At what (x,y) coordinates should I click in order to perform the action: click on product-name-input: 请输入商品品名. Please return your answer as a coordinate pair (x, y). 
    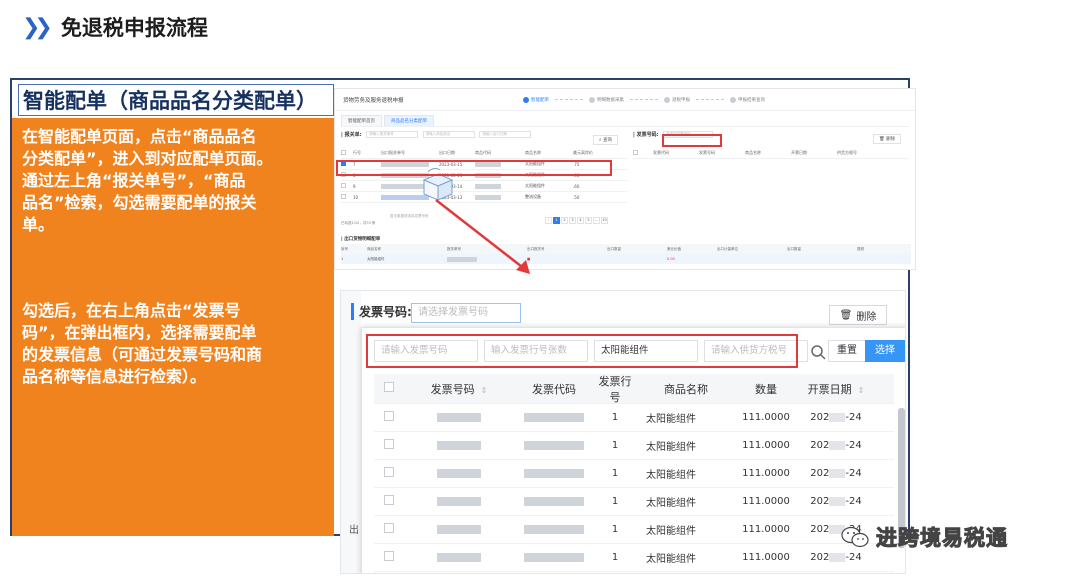
    Looking at the image, I should click on (448, 134).